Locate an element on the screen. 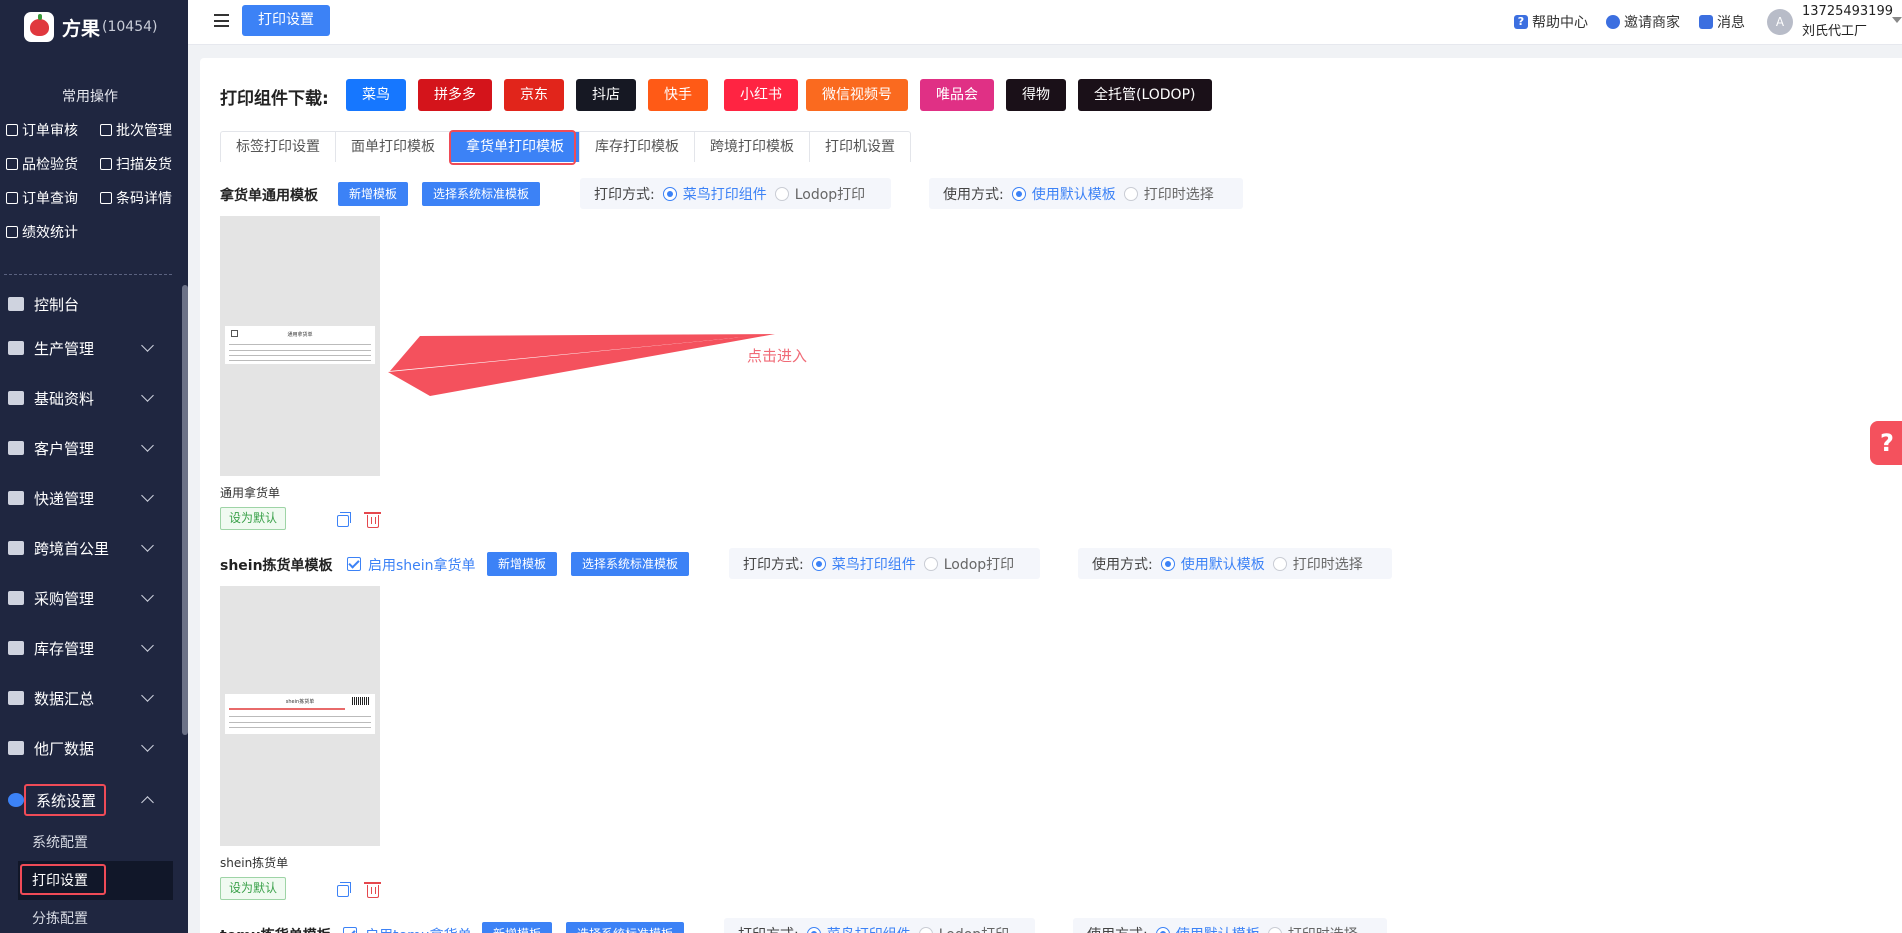 Image resolution: width=1902 pixels, height=933 pixels. logo: 方果 (10454) is located at coordinates (94, 27).